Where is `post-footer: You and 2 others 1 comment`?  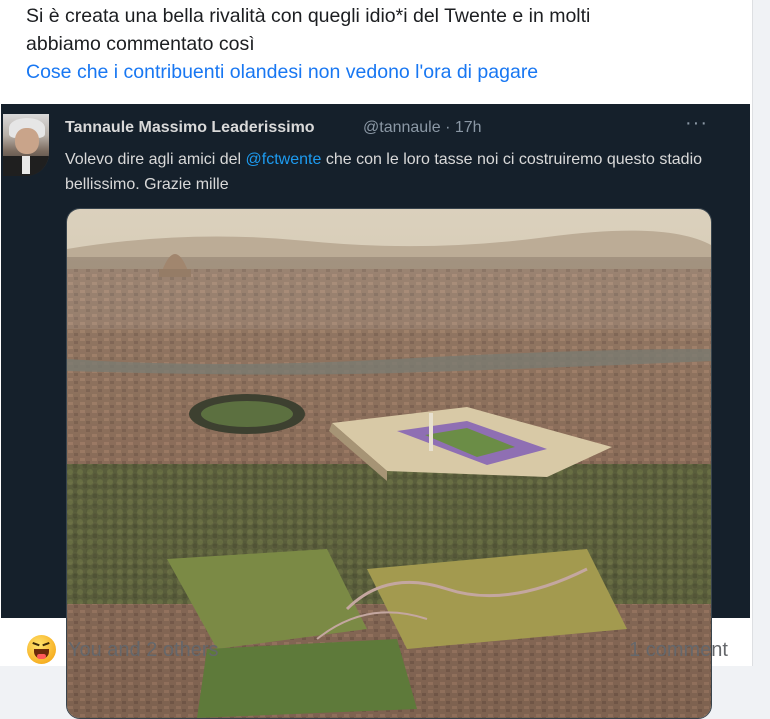 post-footer: You and 2 others 1 comment is located at coordinates (376, 645).